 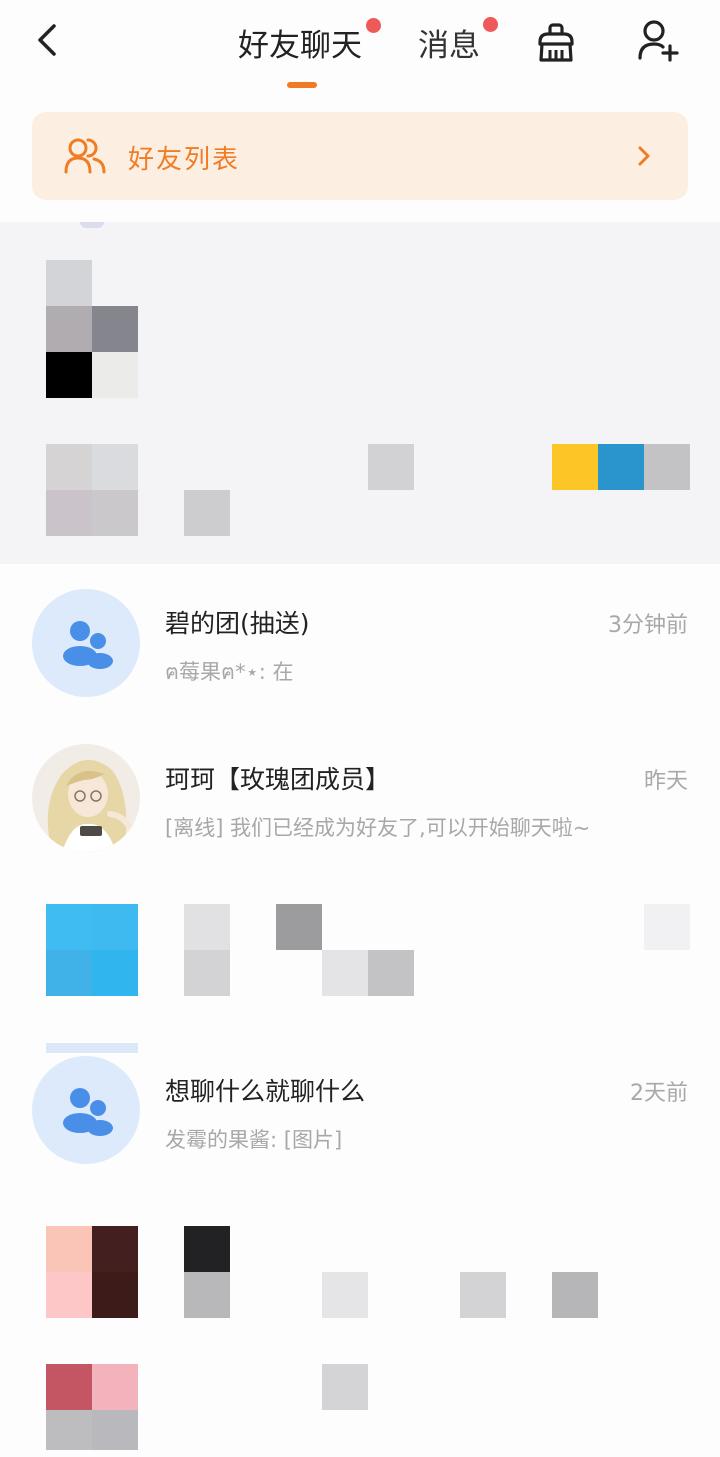 I want to click on add-user-icon, so click(x=658, y=40).